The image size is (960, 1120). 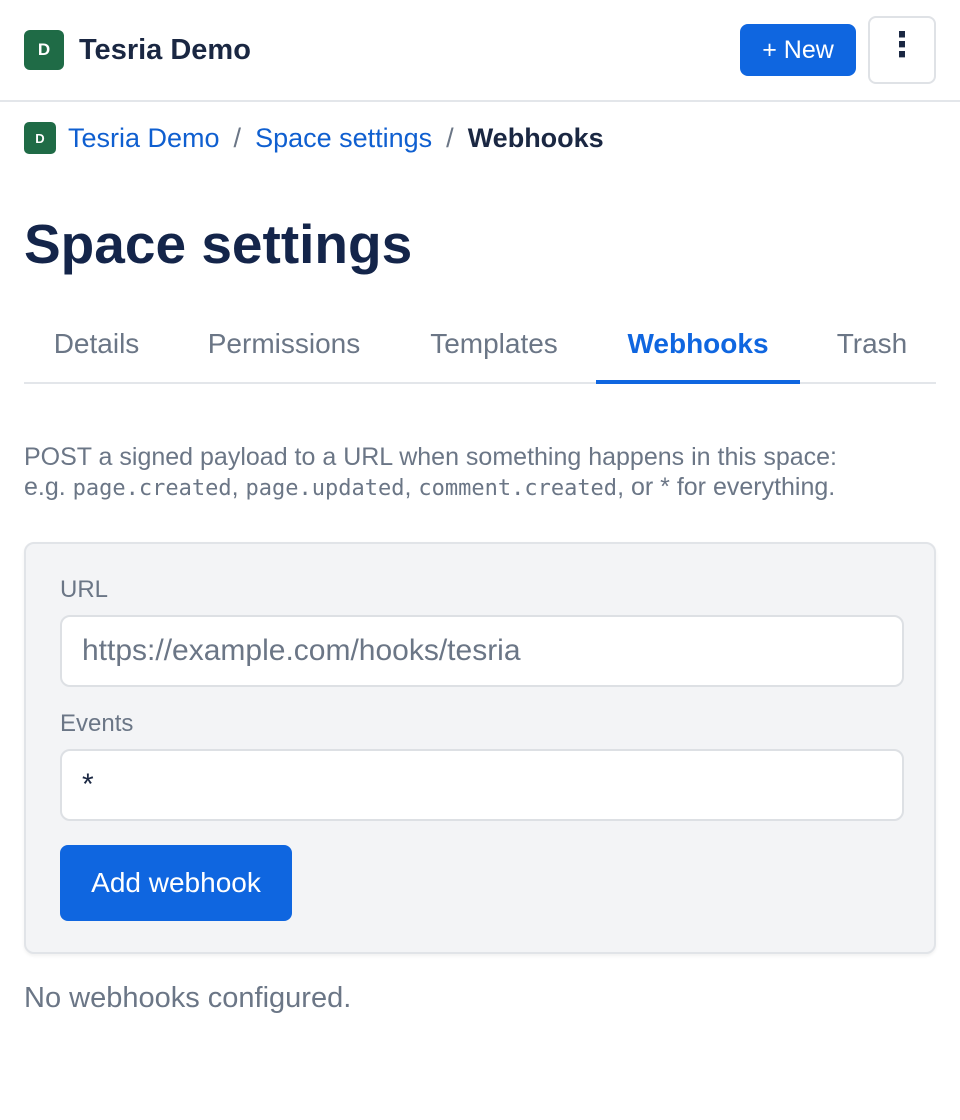 What do you see at coordinates (698, 345) in the screenshot?
I see `tab-webhooks: Webhooks` at bounding box center [698, 345].